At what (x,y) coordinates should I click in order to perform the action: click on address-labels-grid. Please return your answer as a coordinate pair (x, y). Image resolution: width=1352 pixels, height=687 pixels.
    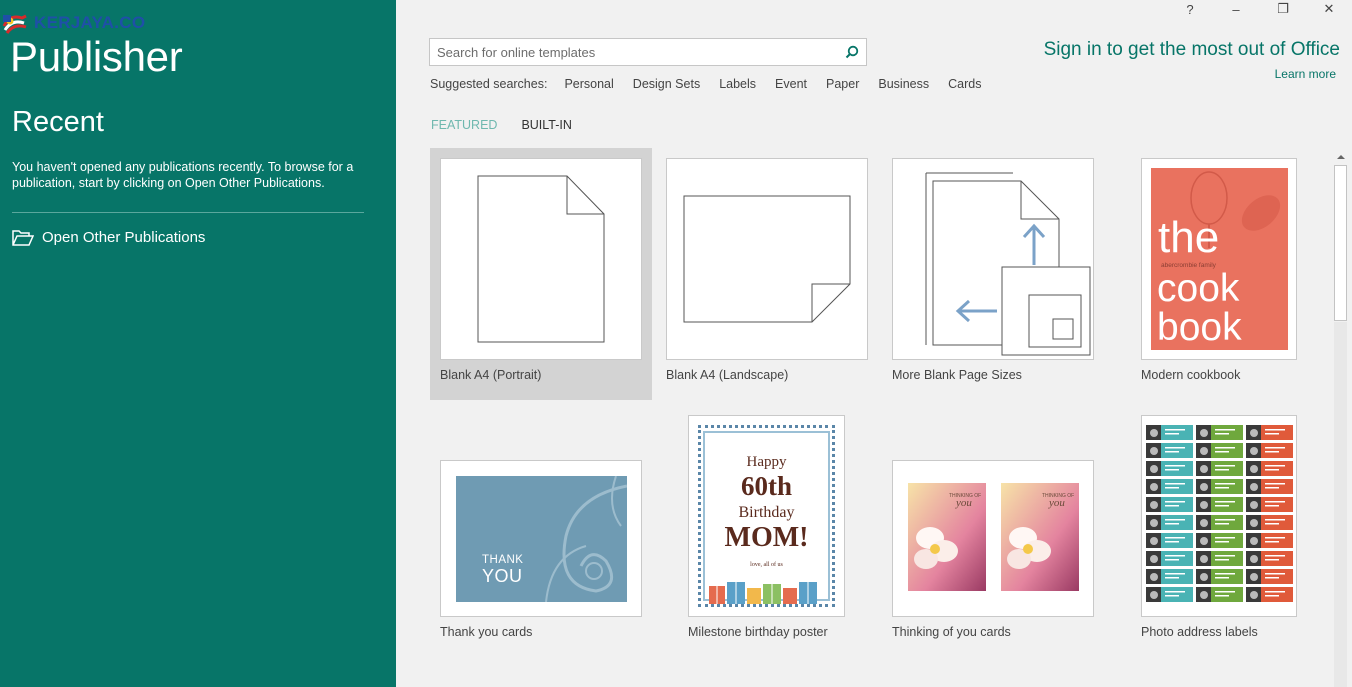
    Looking at the image, I should click on (1219, 513).